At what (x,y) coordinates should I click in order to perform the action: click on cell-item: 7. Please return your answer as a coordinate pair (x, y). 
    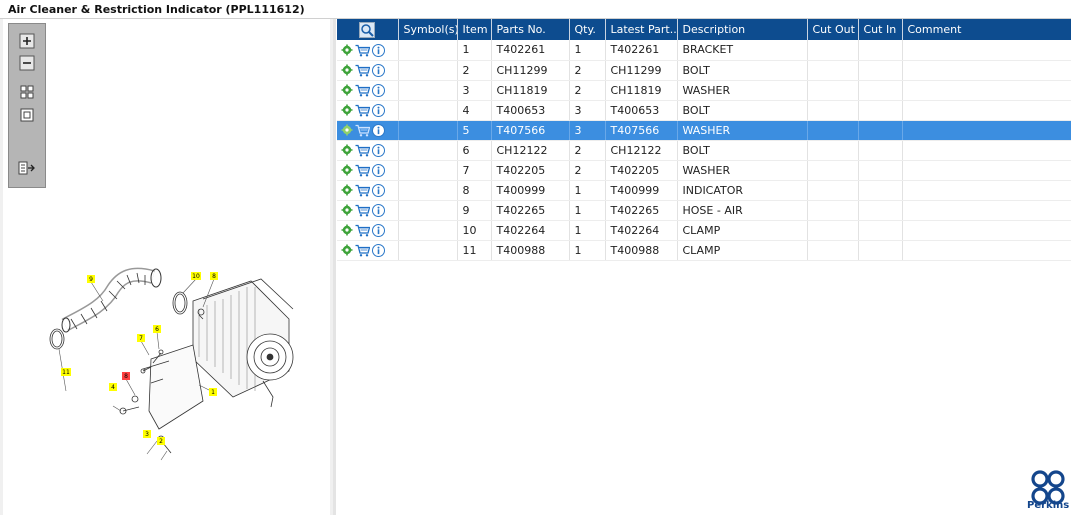
    Looking at the image, I should click on (474, 170).